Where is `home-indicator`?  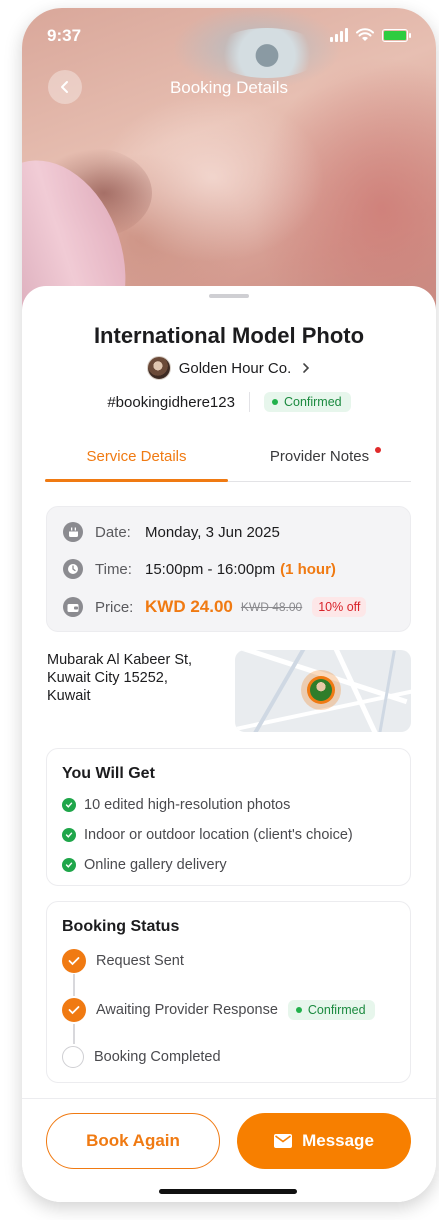
home-indicator is located at coordinates (228, 1191).